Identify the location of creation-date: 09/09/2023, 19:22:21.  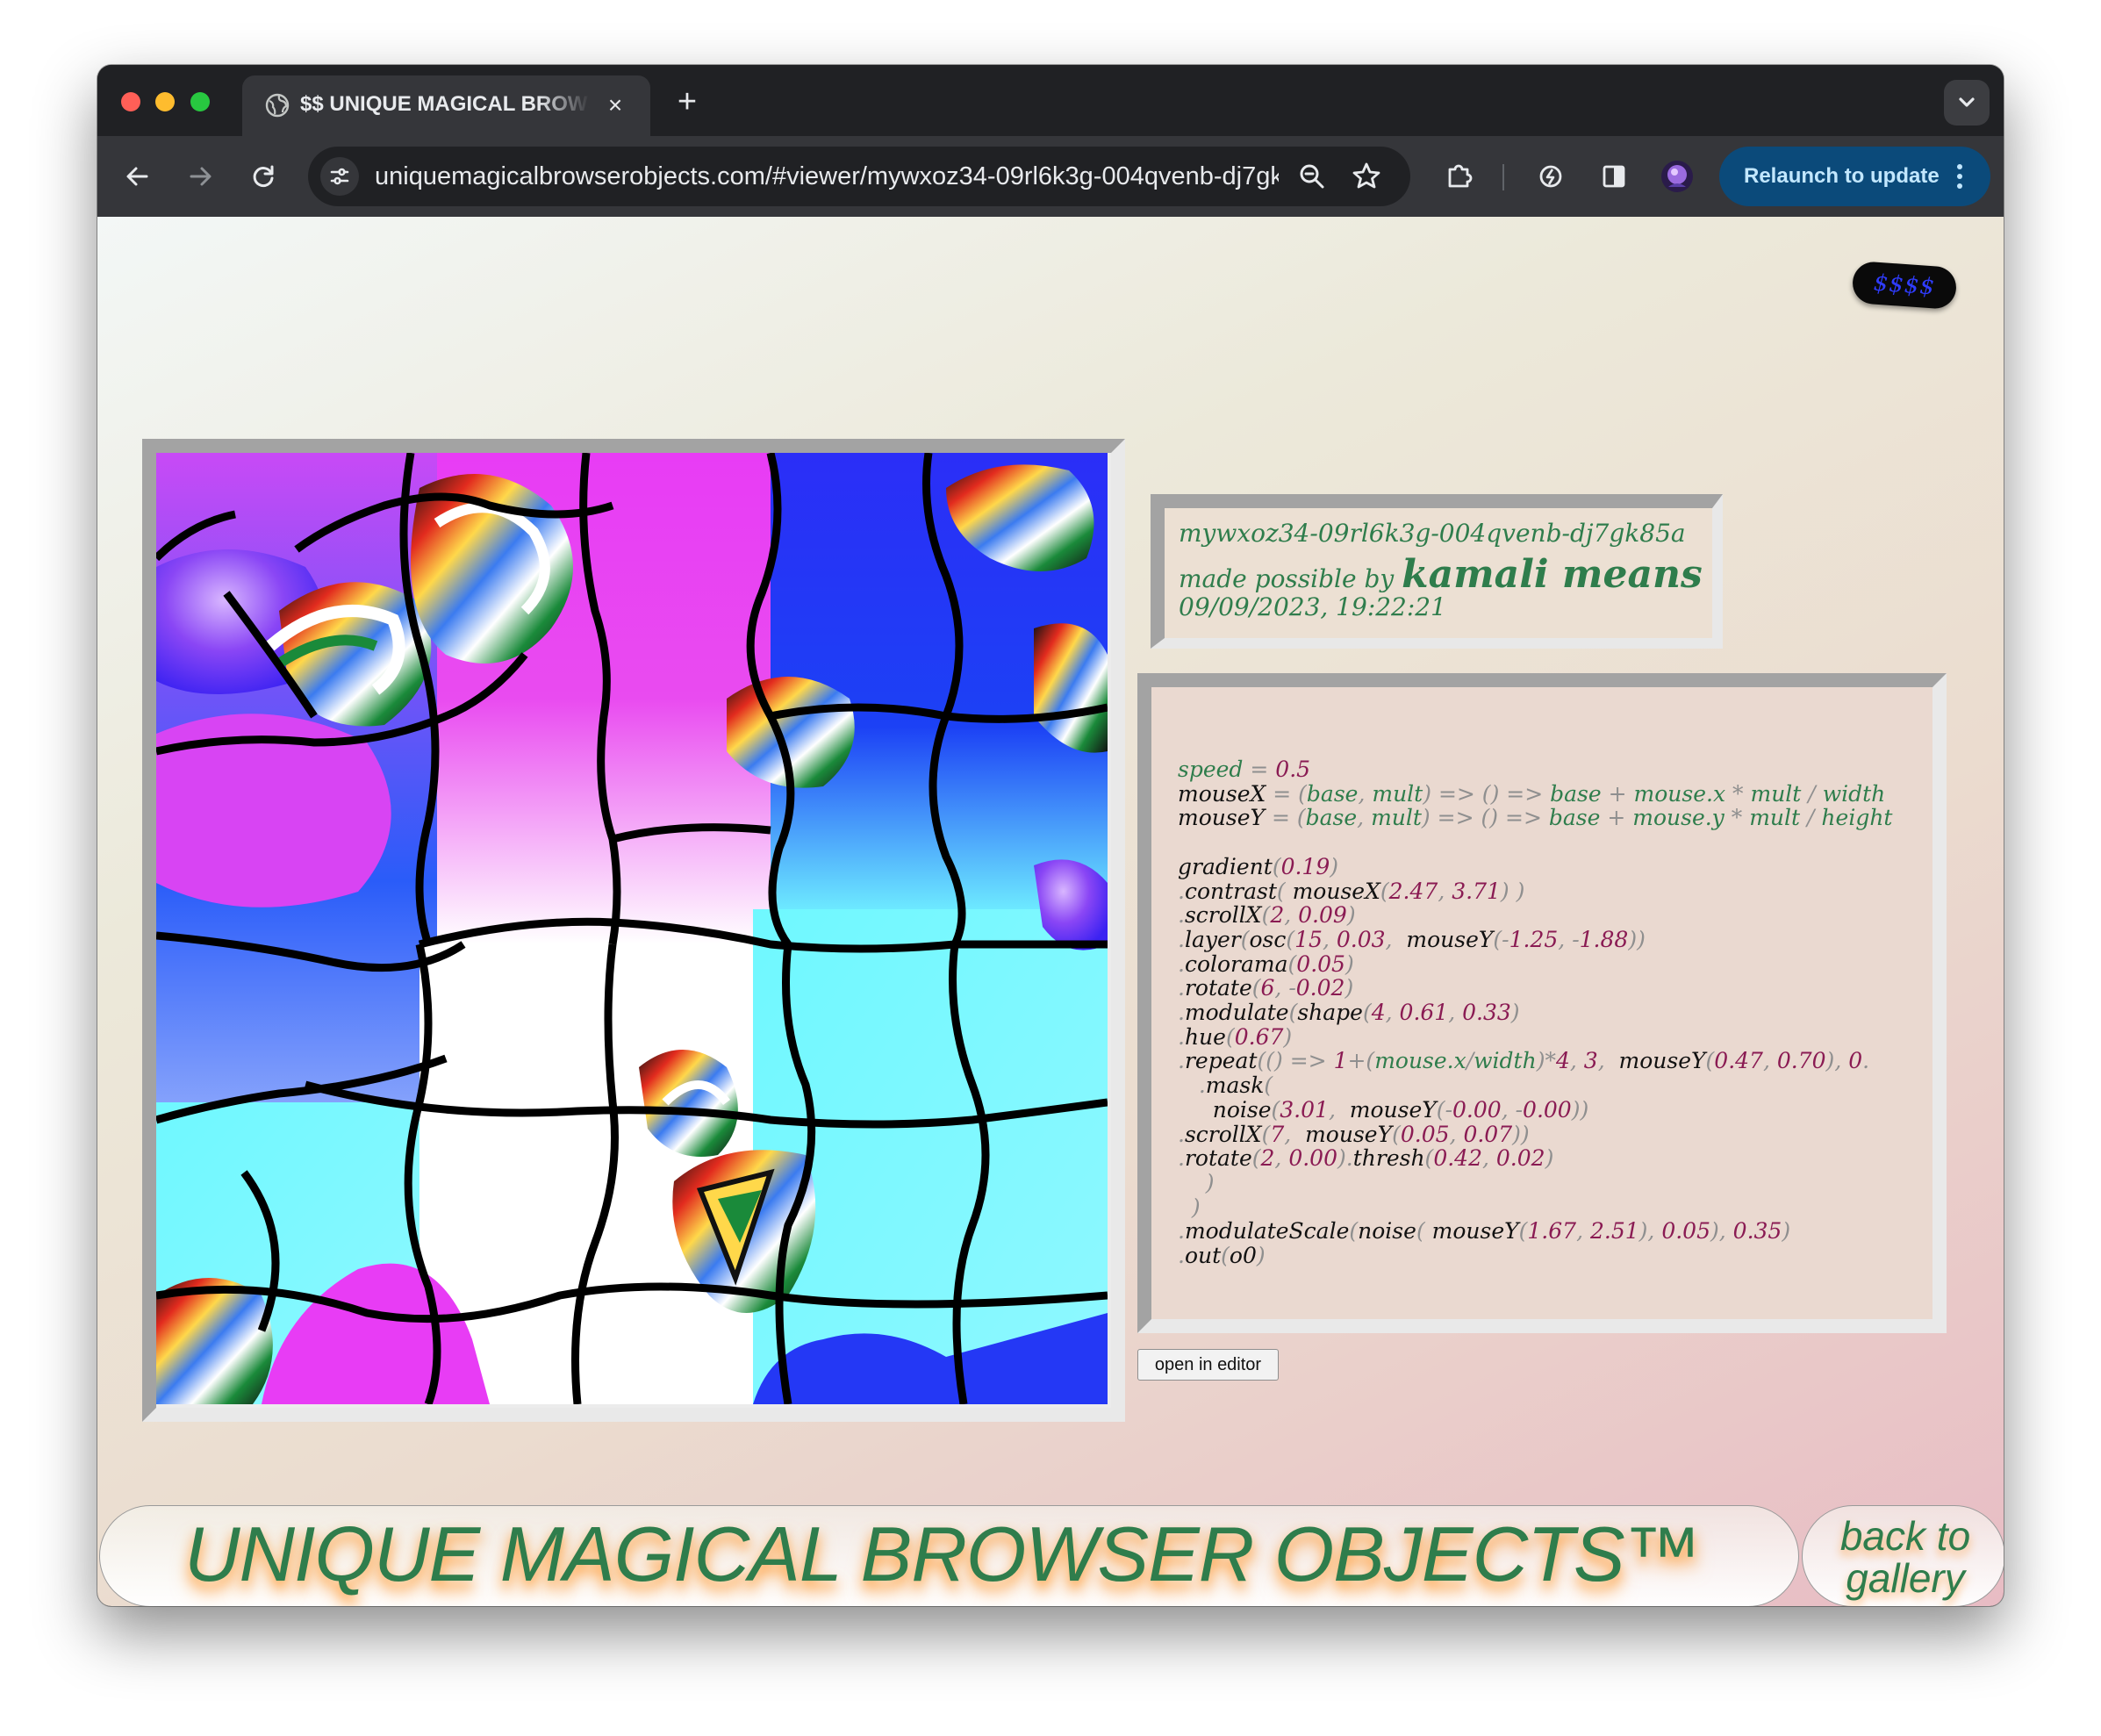
(1312, 606).